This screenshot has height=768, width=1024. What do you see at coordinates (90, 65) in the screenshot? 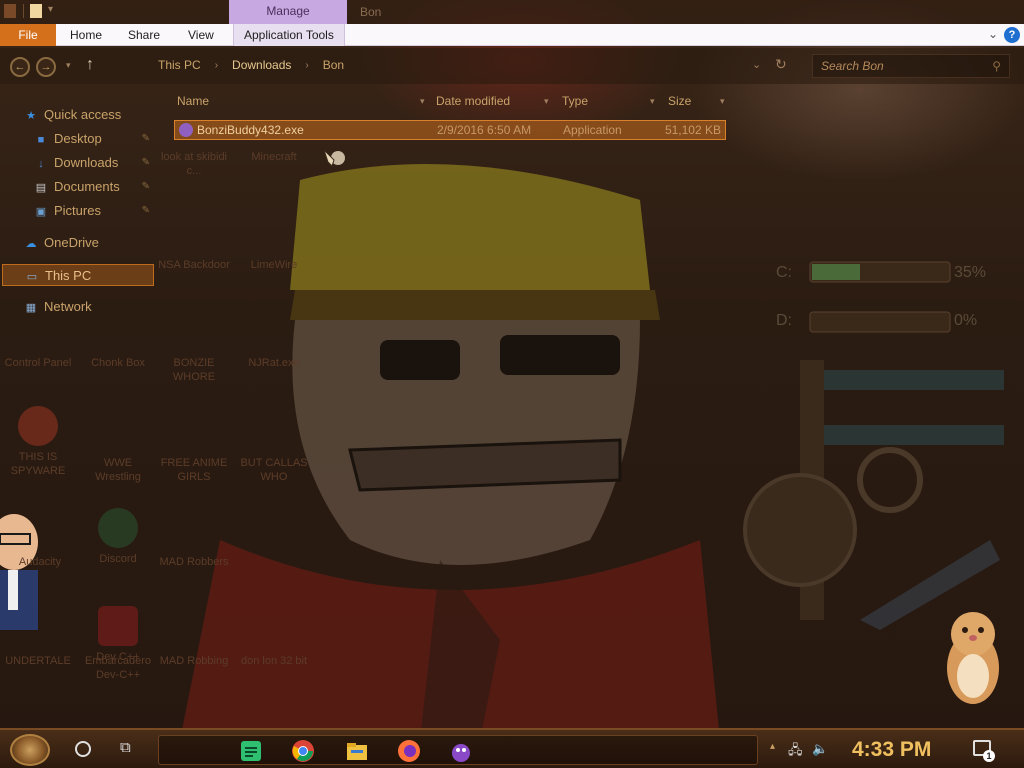
I see `up-arrow-icon: ↑` at bounding box center [90, 65].